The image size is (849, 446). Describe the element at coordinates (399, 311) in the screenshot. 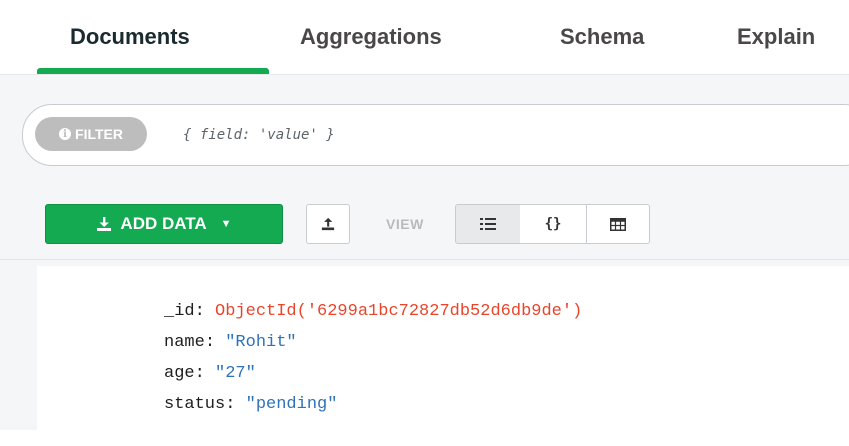

I see `field-value: ObjectId('6299a1bc72827db52d6db9de')` at that location.